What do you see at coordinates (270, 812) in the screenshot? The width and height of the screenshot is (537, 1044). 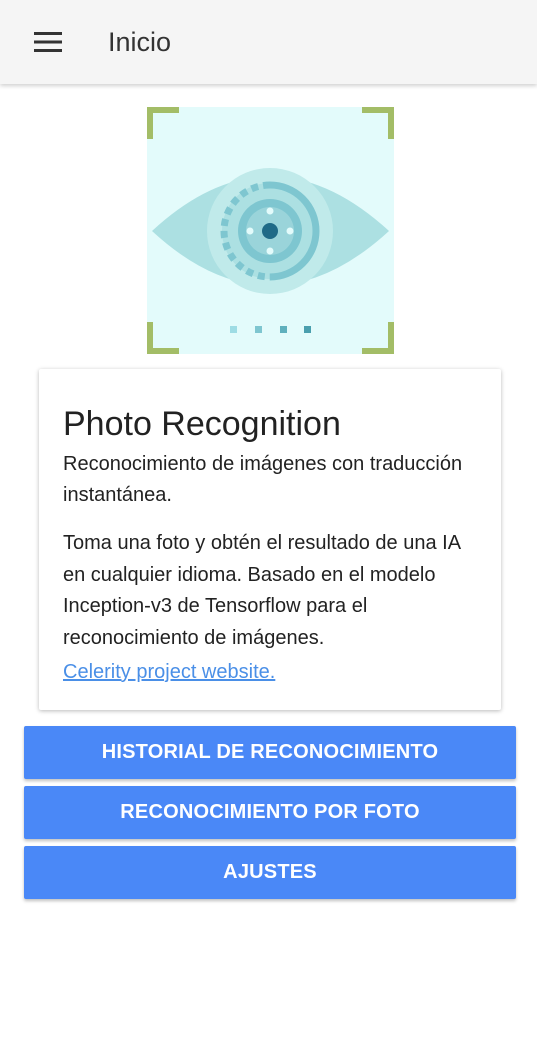 I see `photo-recognition-button: RECONOCIMIENTO POR FOTO` at bounding box center [270, 812].